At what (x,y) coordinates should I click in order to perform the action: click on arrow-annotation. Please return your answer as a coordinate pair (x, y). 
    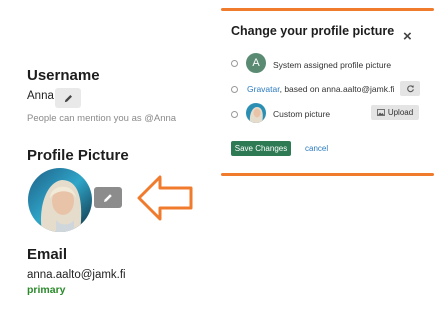
    Looking at the image, I should click on (165, 198).